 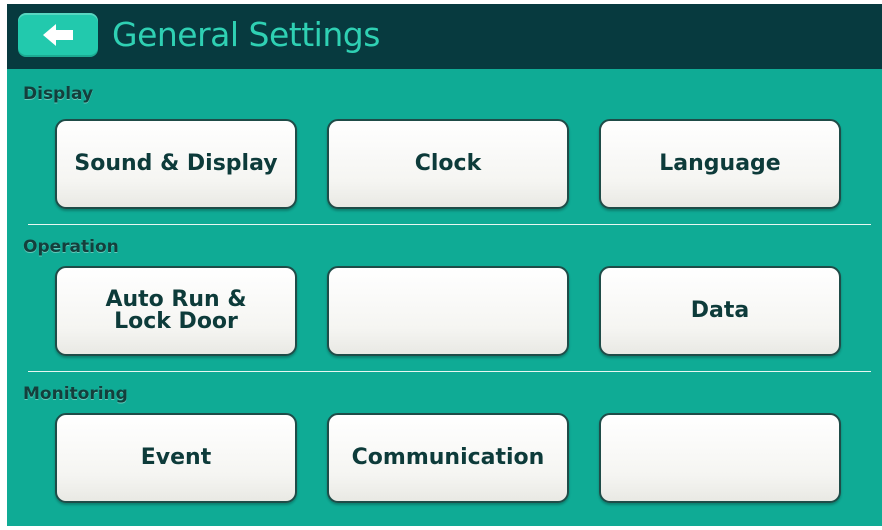 What do you see at coordinates (720, 164) in the screenshot?
I see `language-button: Language` at bounding box center [720, 164].